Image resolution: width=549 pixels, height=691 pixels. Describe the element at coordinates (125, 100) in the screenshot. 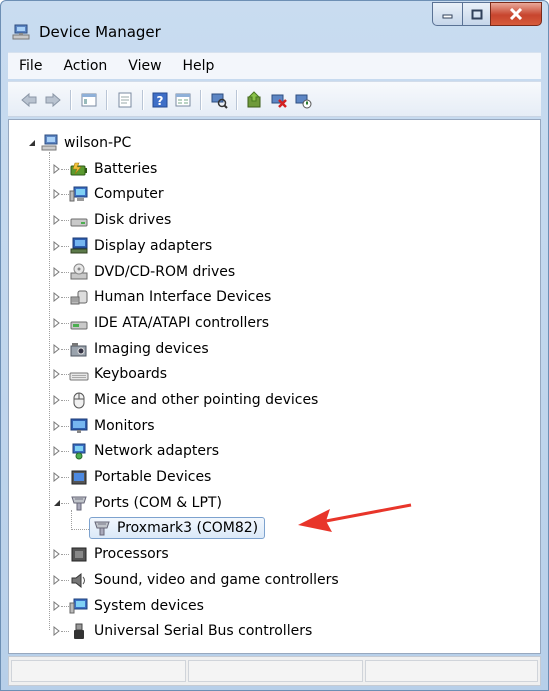

I see `properties-icon` at that location.